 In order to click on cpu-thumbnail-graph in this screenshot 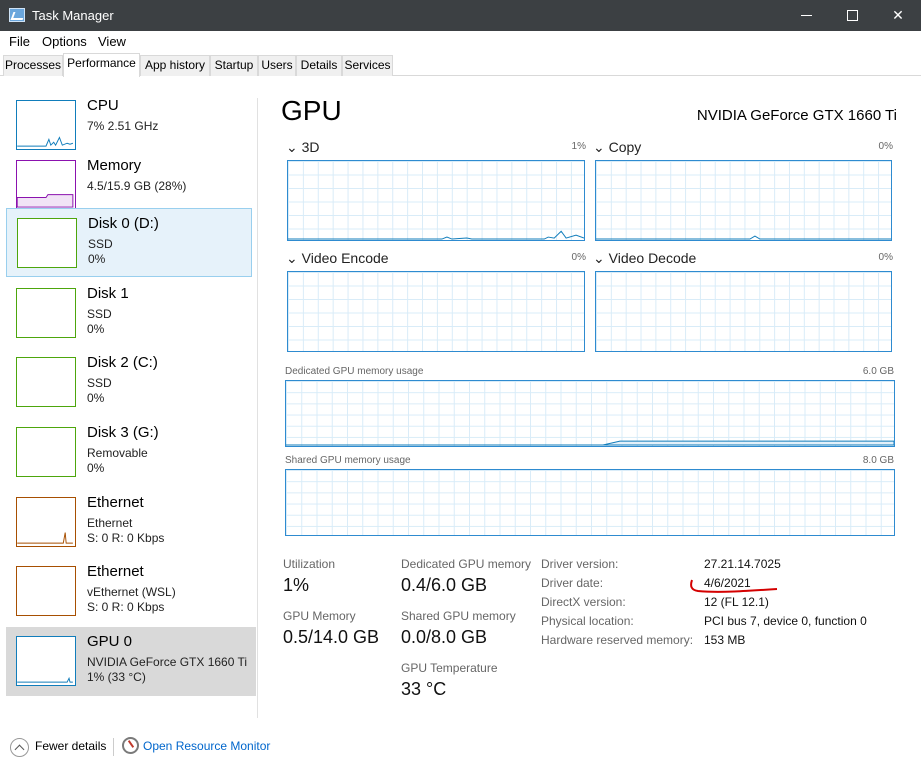, I will do `click(46, 125)`.